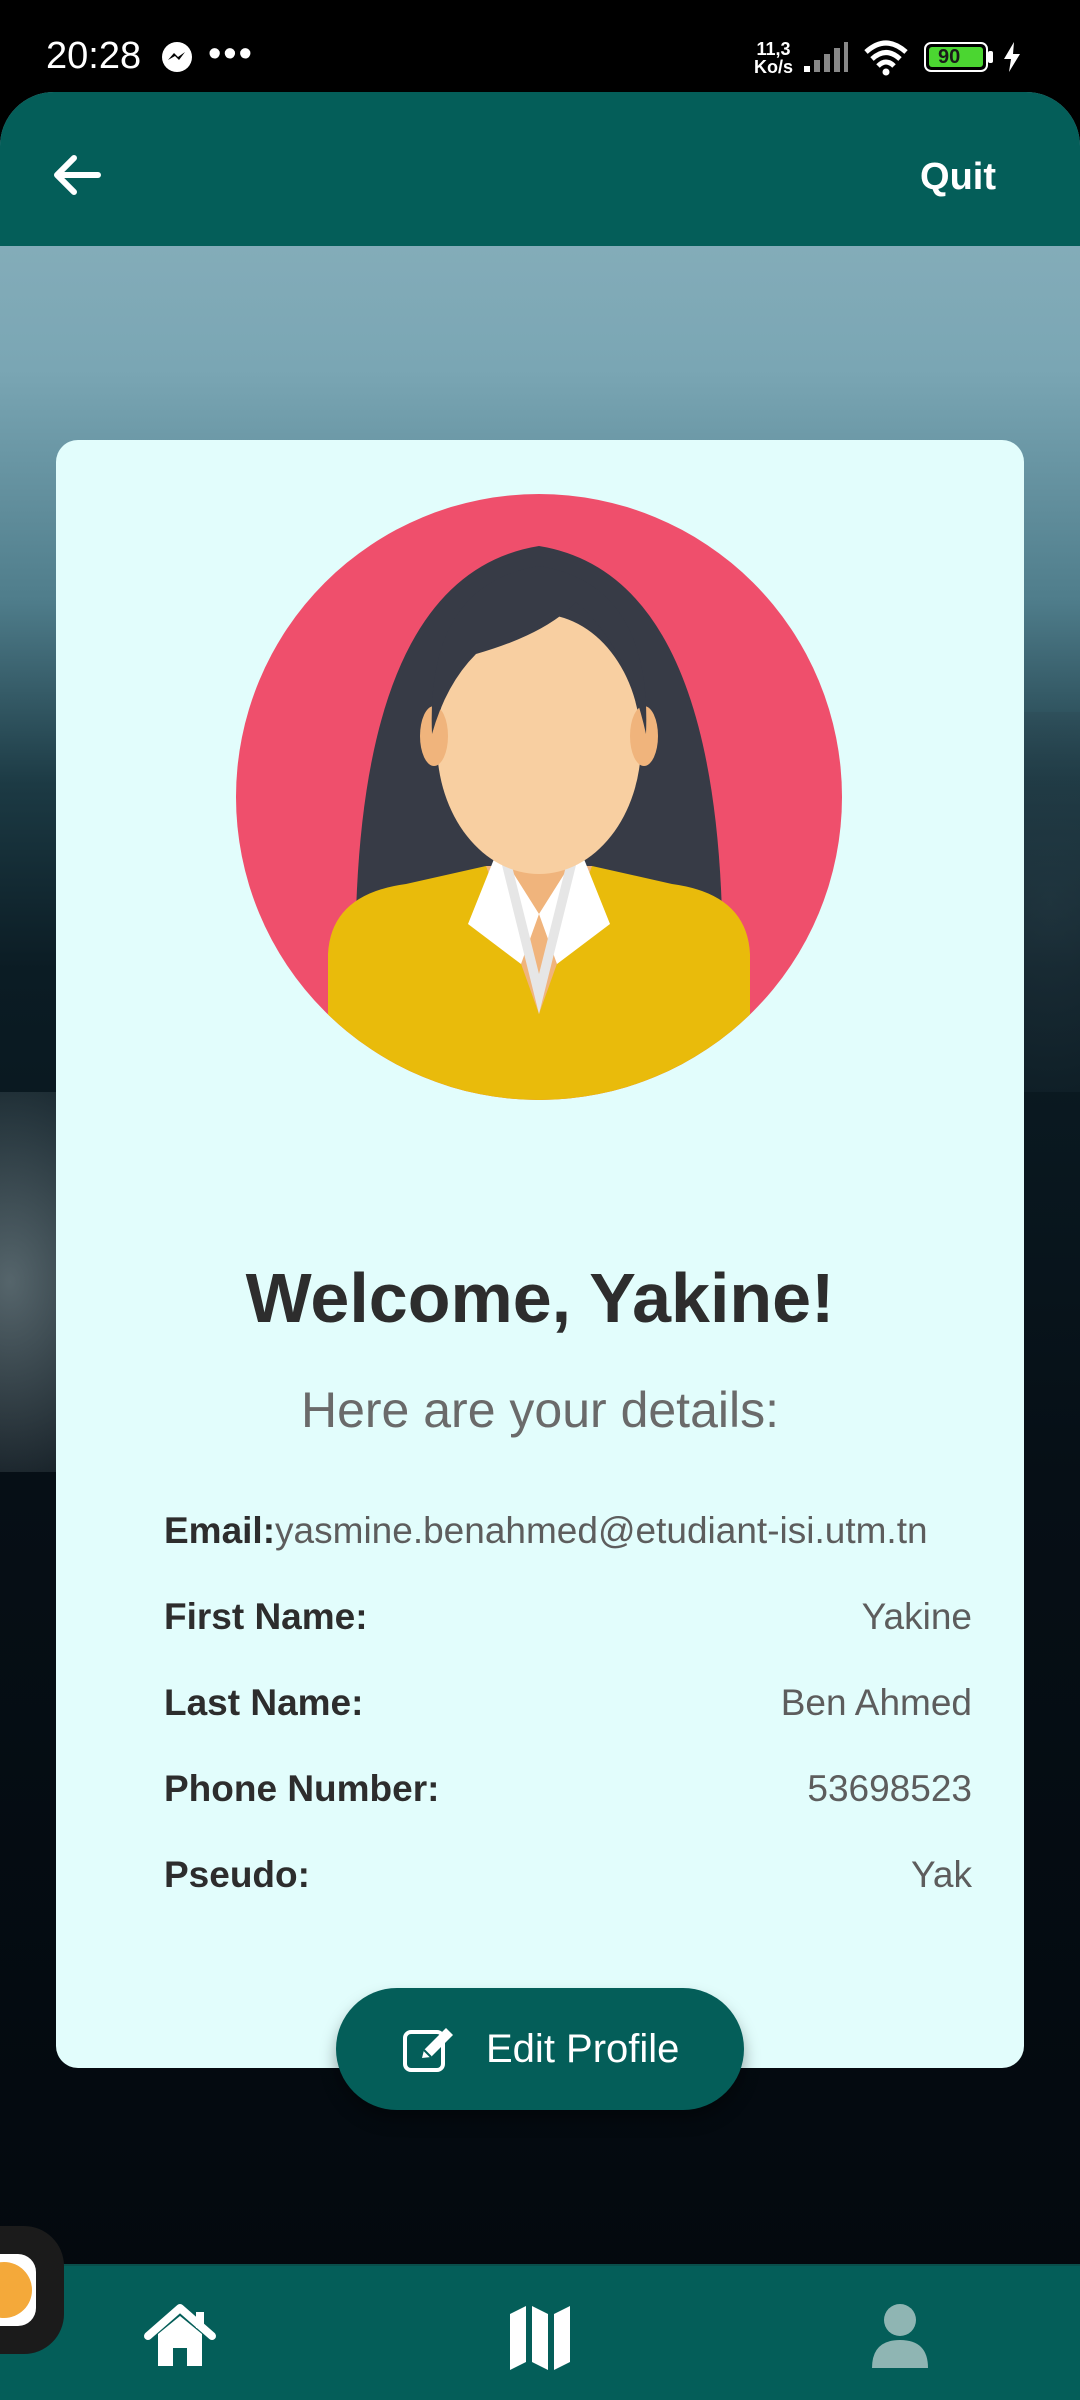  I want to click on pseudo-value: Yak, so click(941, 1874).